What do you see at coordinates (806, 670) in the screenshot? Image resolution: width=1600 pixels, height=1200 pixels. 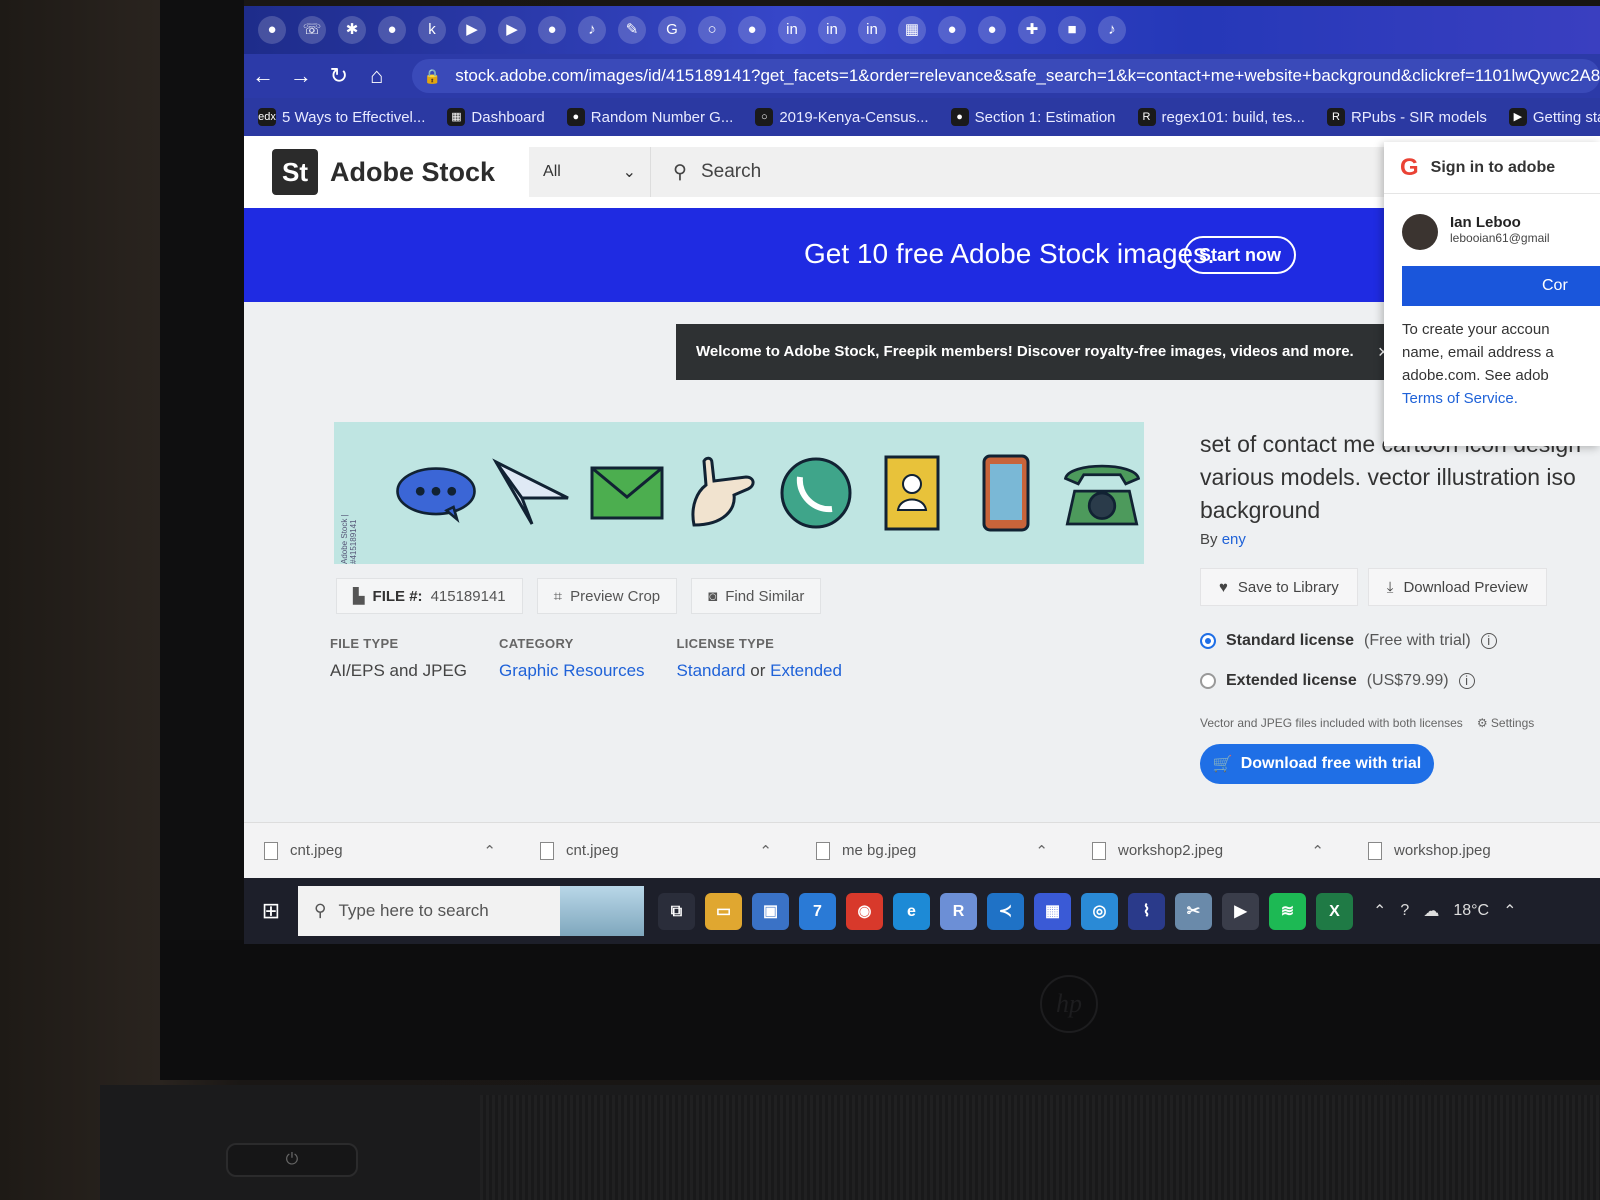 I see `extended-license-link: Extended` at bounding box center [806, 670].